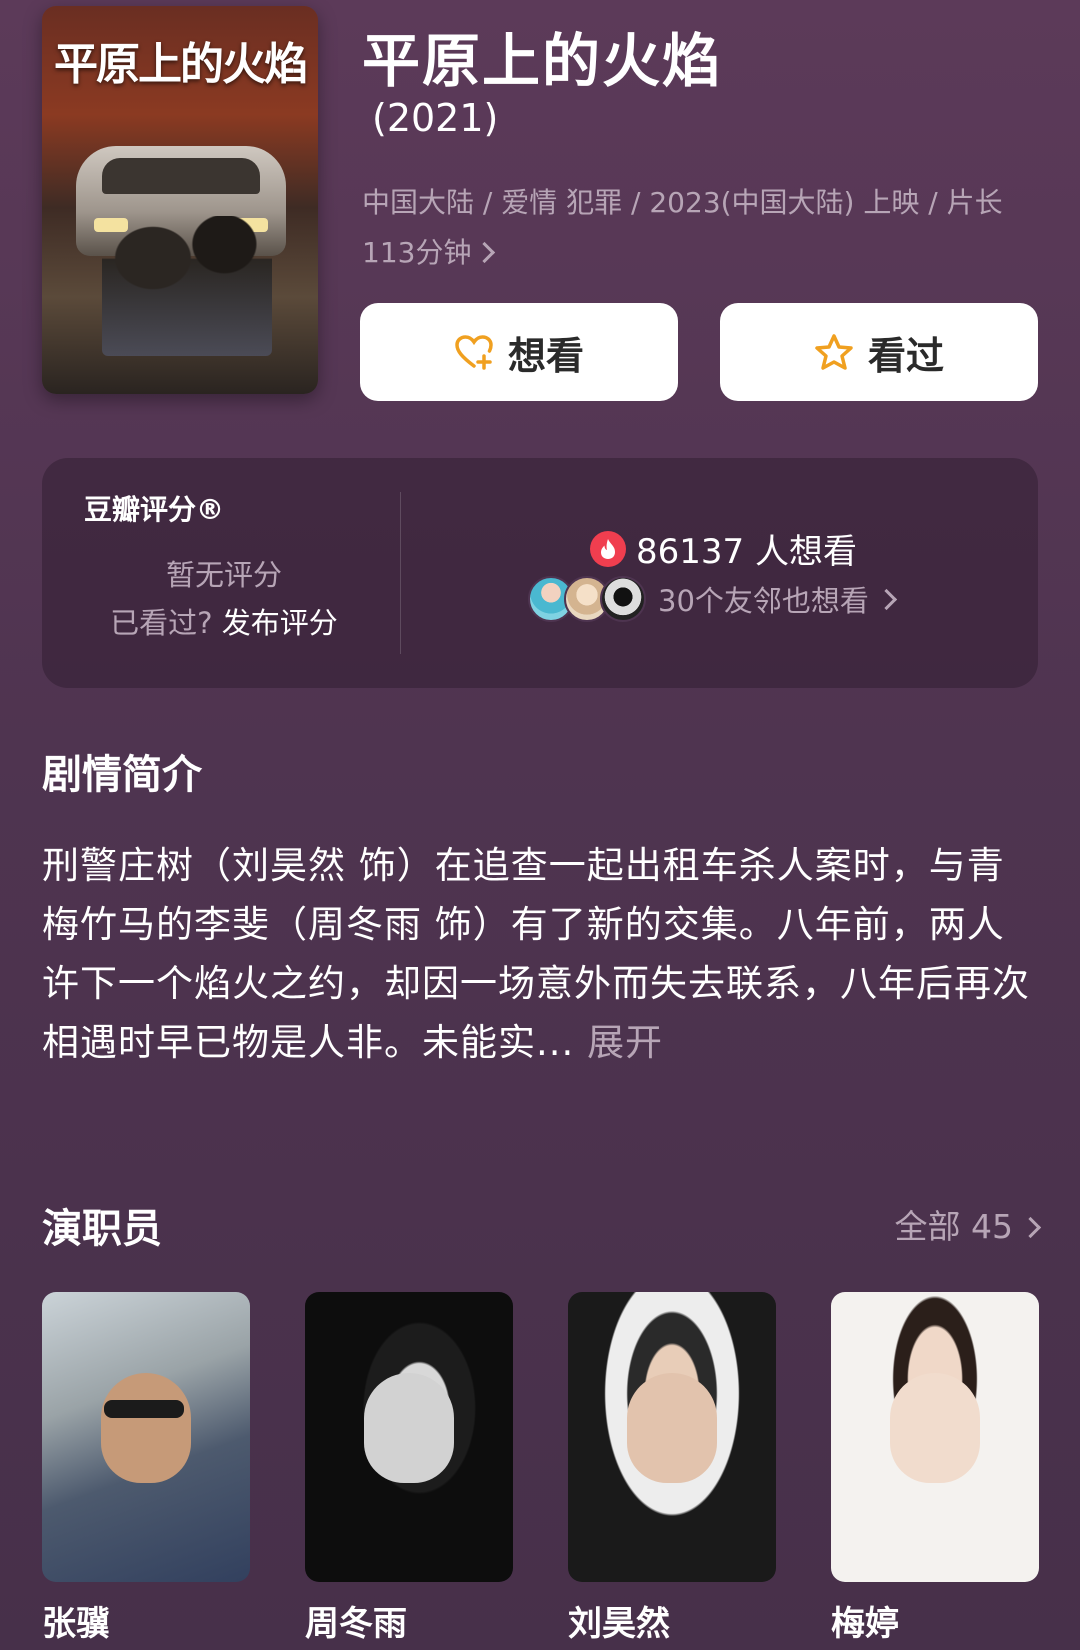 This screenshot has width=1080, height=1650. I want to click on no-rating-text: 暂无评分, so click(223, 575).